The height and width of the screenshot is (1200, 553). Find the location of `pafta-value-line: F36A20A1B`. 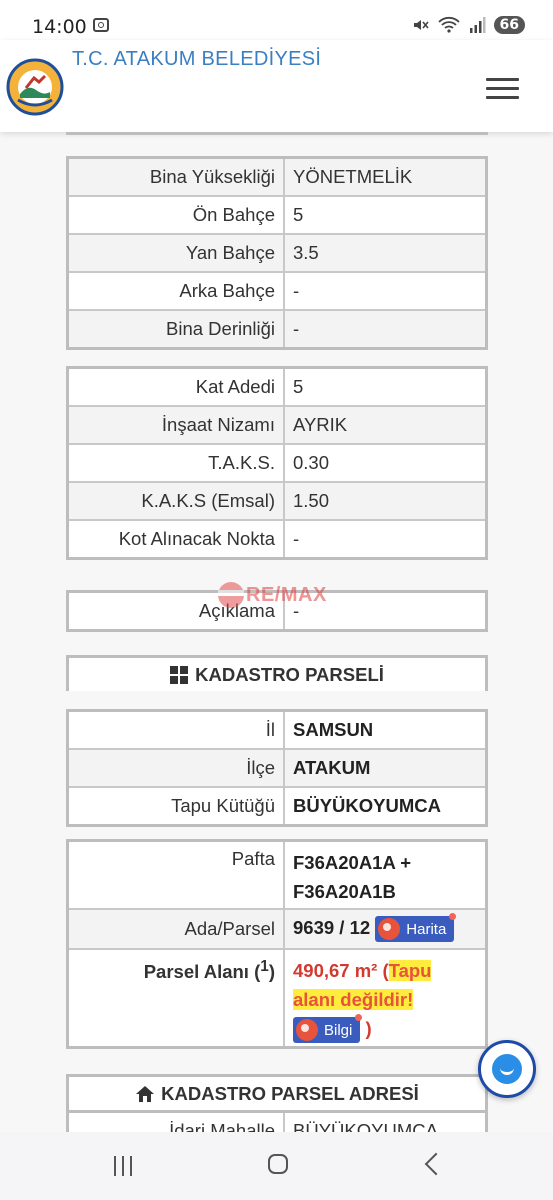

pafta-value-line: F36A20A1B is located at coordinates (344, 891).